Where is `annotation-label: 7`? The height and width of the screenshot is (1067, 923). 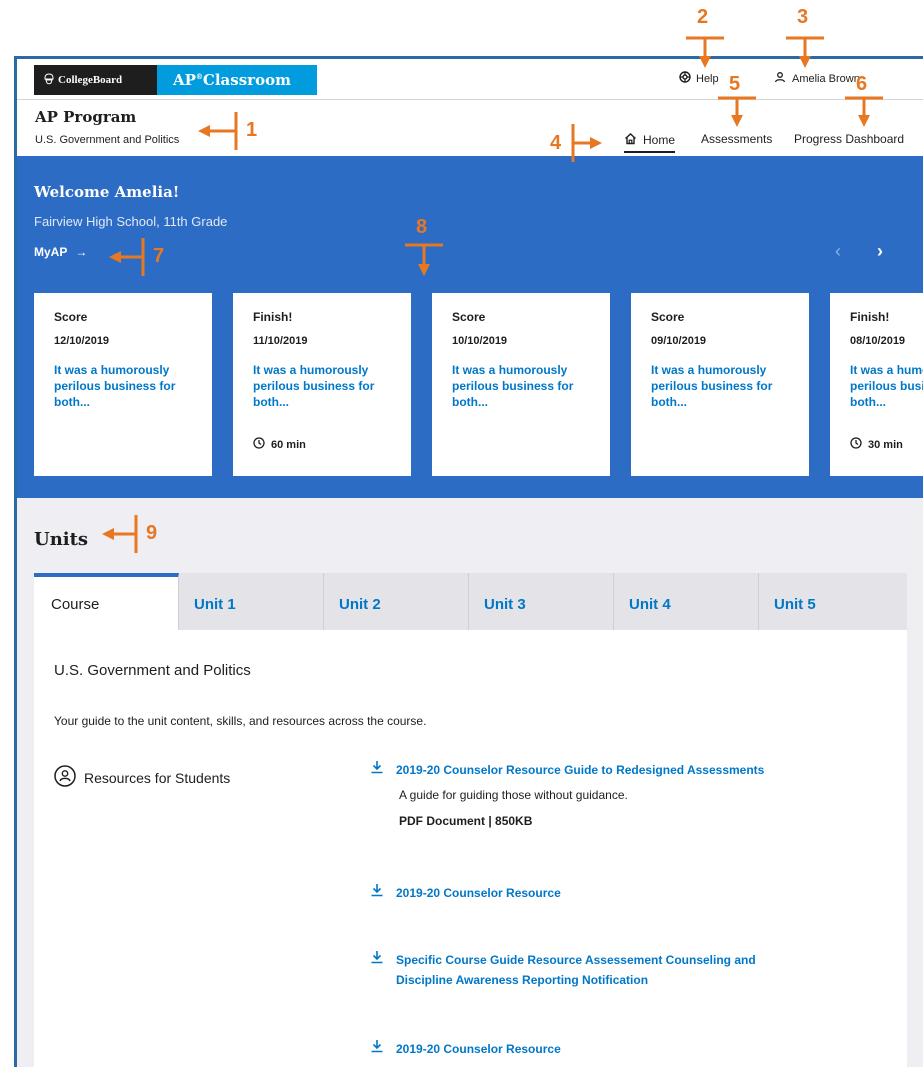 annotation-label: 7 is located at coordinates (159, 256).